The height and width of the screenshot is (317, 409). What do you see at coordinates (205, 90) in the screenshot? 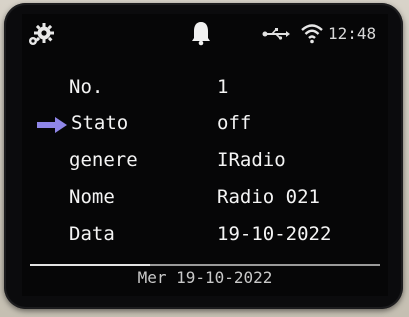
I see `menu-row-number: No. 1` at bounding box center [205, 90].